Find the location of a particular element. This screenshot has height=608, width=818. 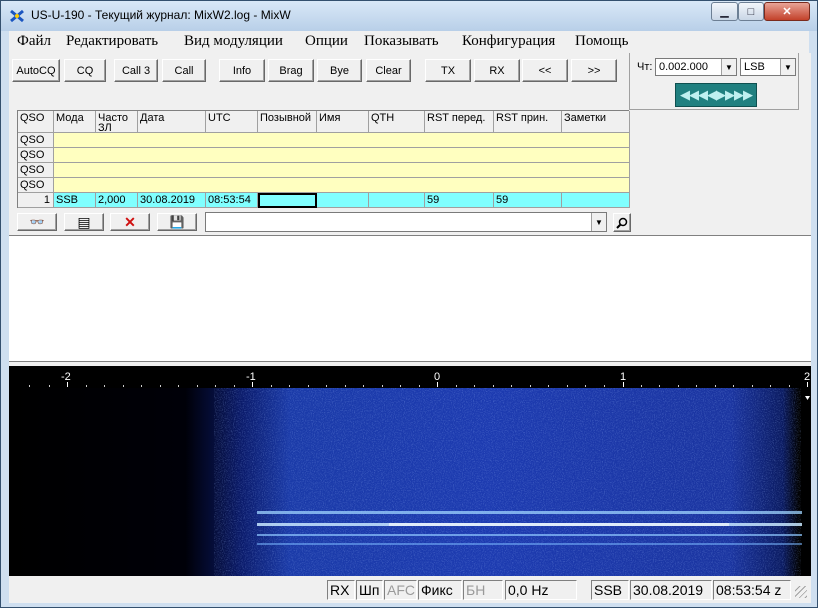

panel-divider is located at coordinates (629, 81).